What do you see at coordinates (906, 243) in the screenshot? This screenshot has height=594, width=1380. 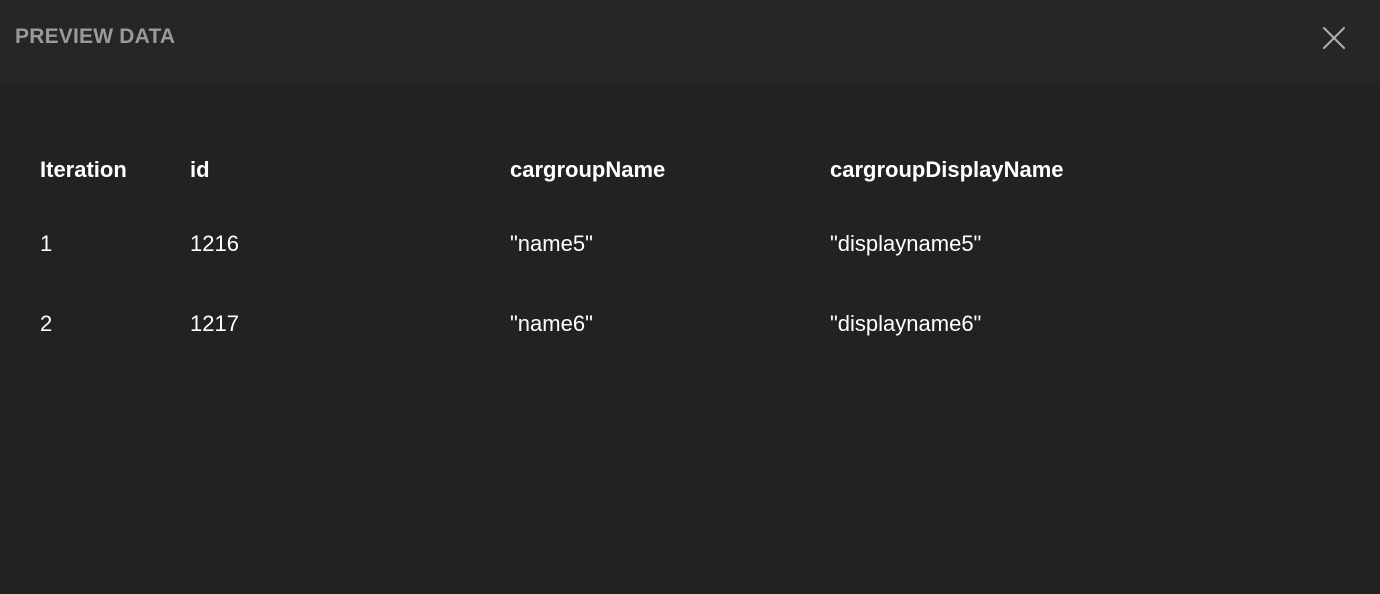 I see `cell-cargroup-display-name: "displayname5"` at bounding box center [906, 243].